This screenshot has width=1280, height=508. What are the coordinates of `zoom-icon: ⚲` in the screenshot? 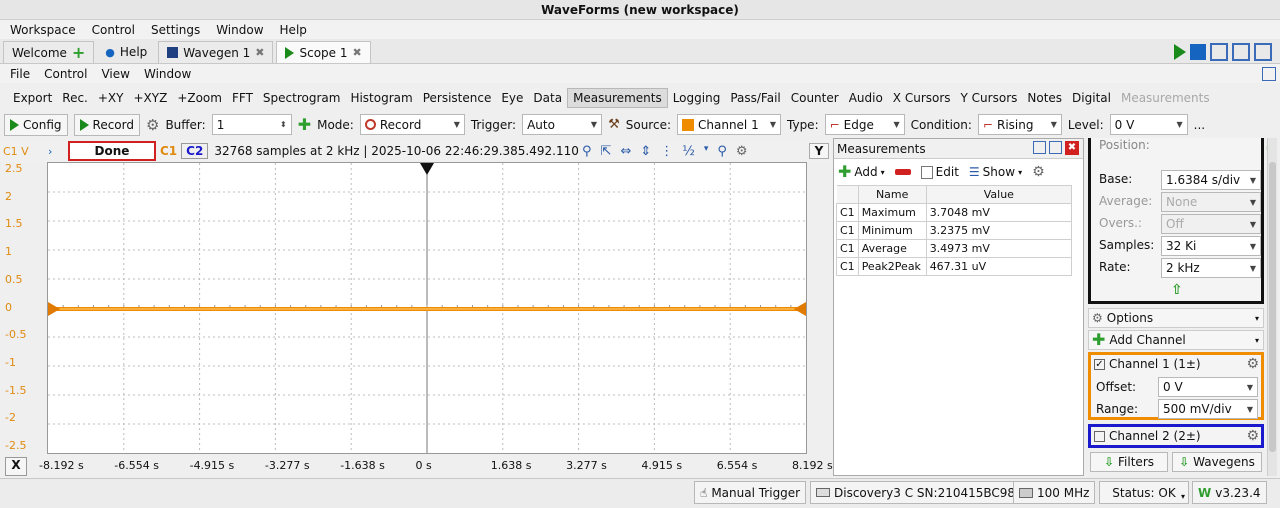 It's located at (587, 151).